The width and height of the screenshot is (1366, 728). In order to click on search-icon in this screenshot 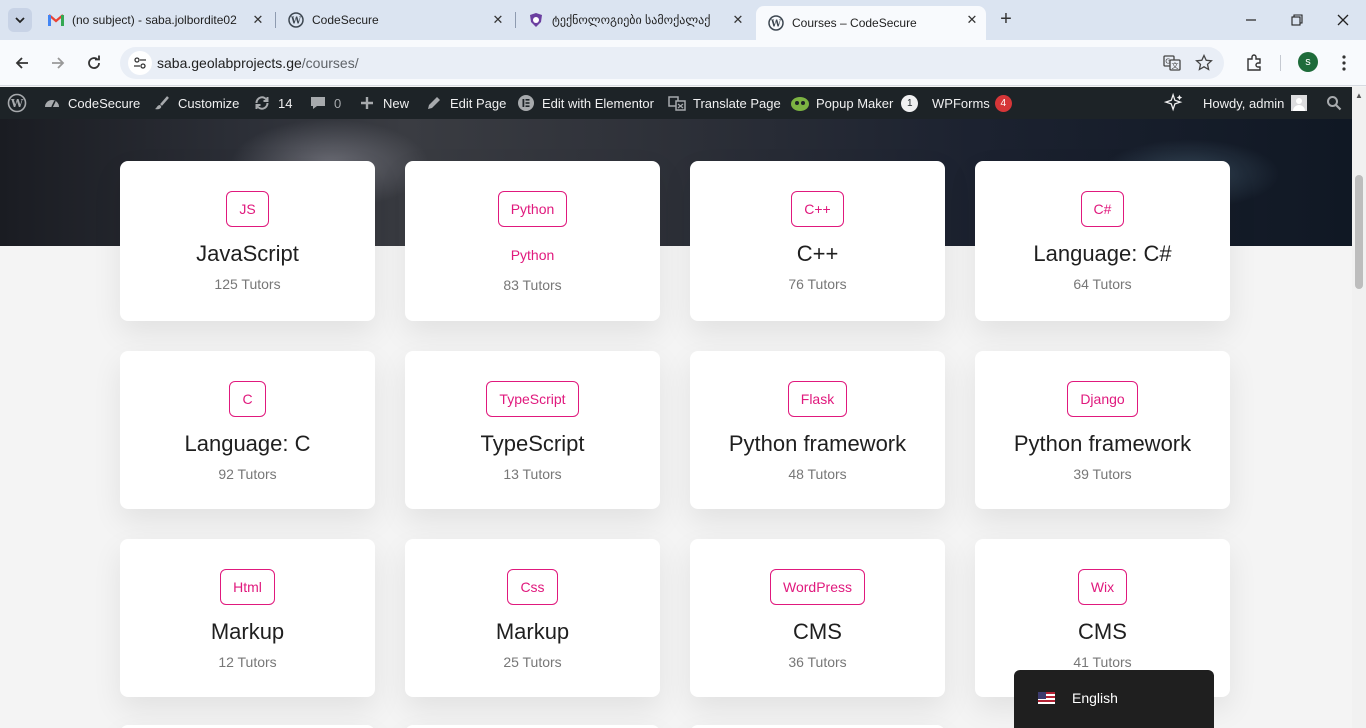, I will do `click(1334, 103)`.